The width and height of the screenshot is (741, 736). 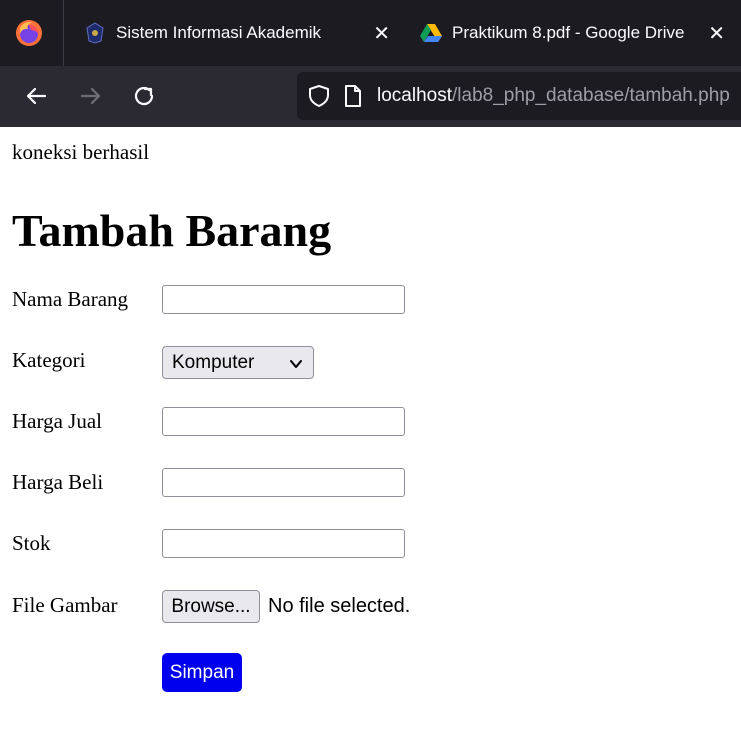 I want to click on tab-separator, so click(x=63, y=33).